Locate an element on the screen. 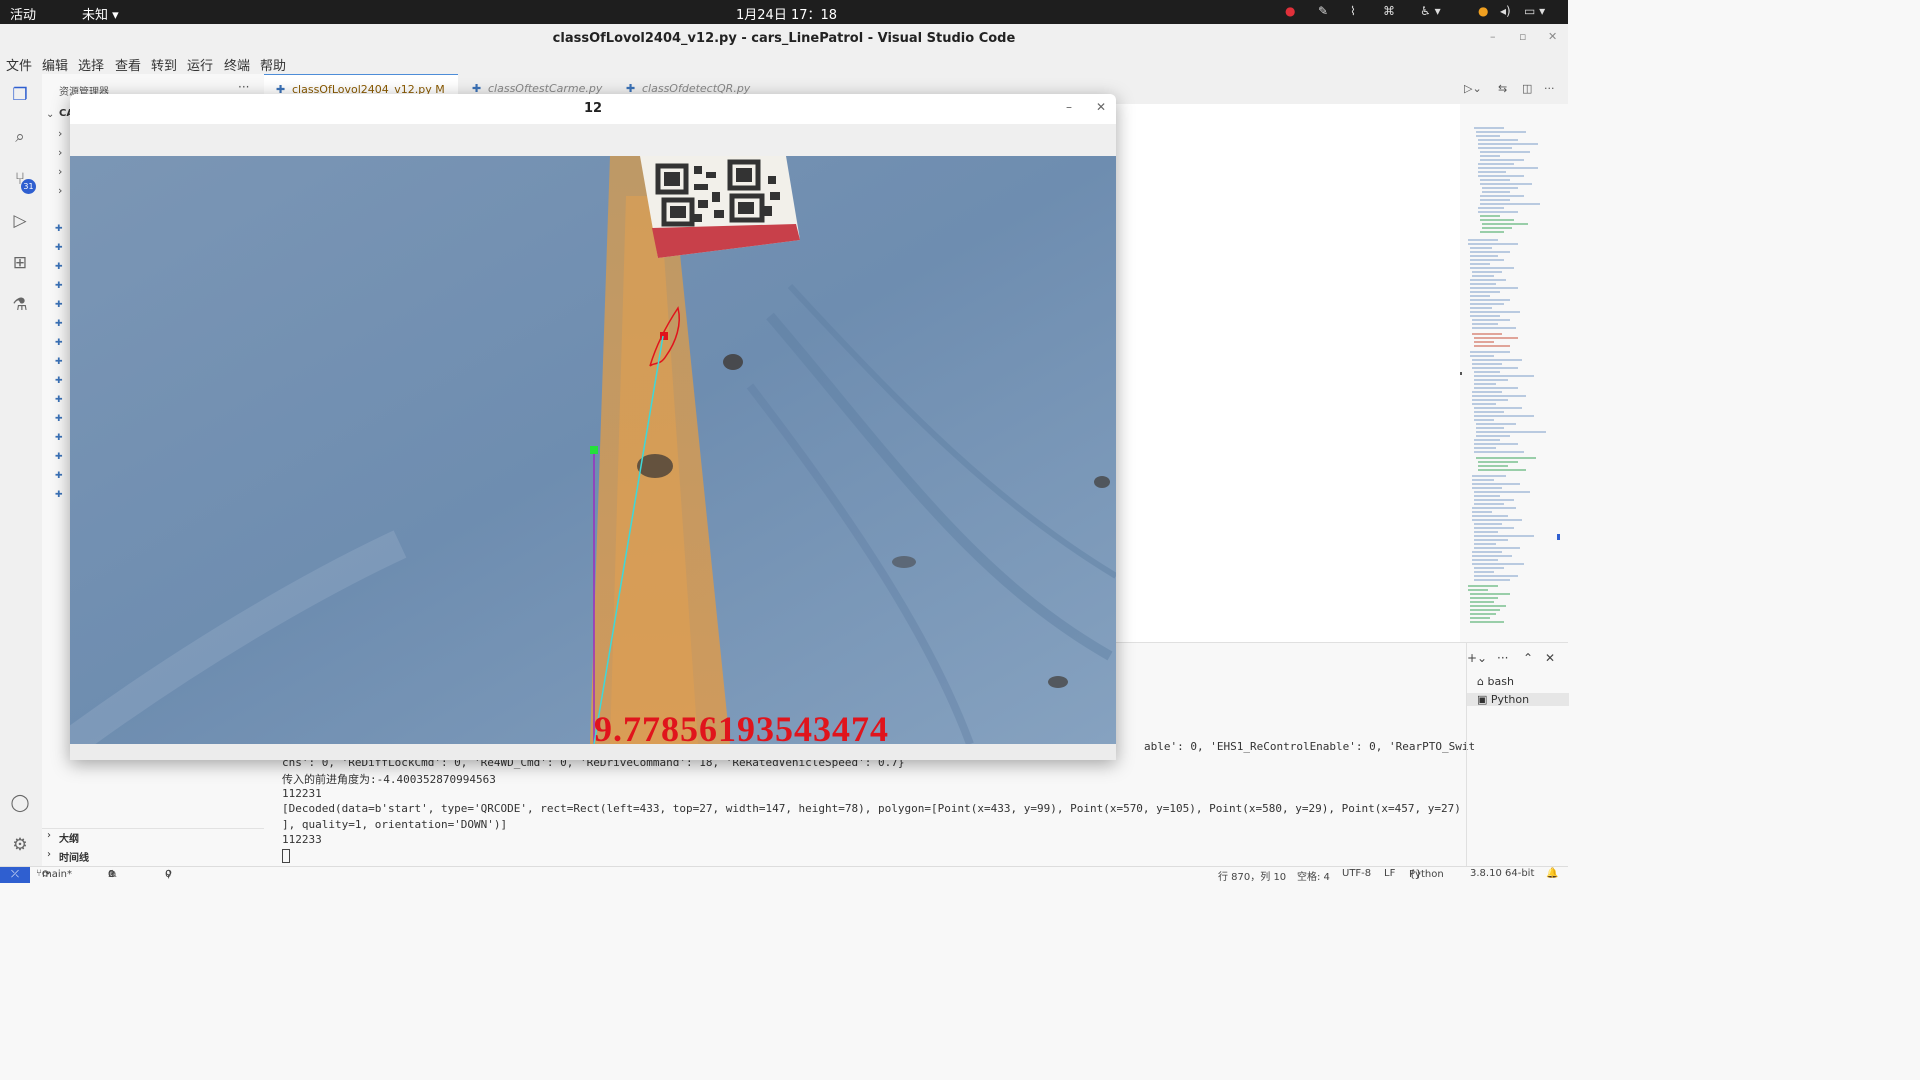  menu-terminal: 终端 is located at coordinates (237, 64).